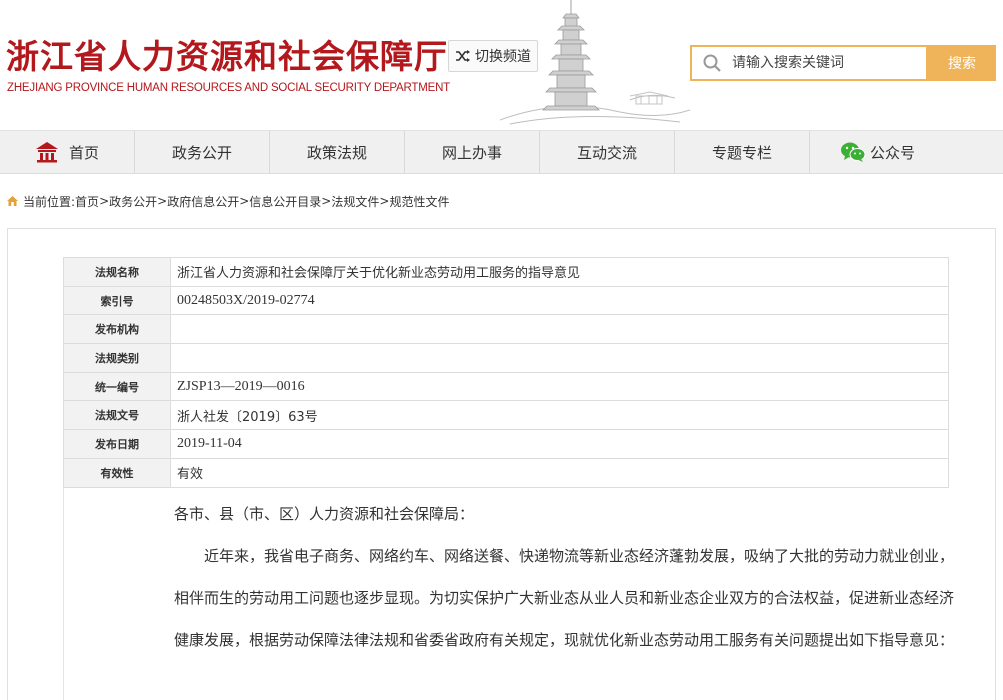 Image resolution: width=1003 pixels, height=700 pixels. What do you see at coordinates (117, 329) in the screenshot?
I see `meta-key: 发布机构` at bounding box center [117, 329].